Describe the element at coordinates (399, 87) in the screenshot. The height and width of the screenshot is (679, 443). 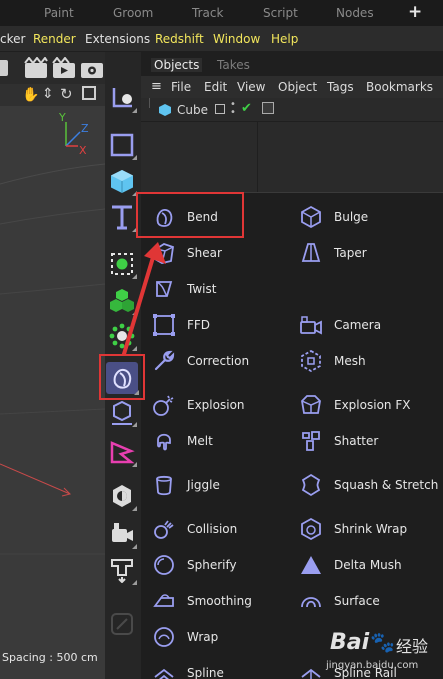
I see `menu-bookmarks: Bookmarks` at that location.